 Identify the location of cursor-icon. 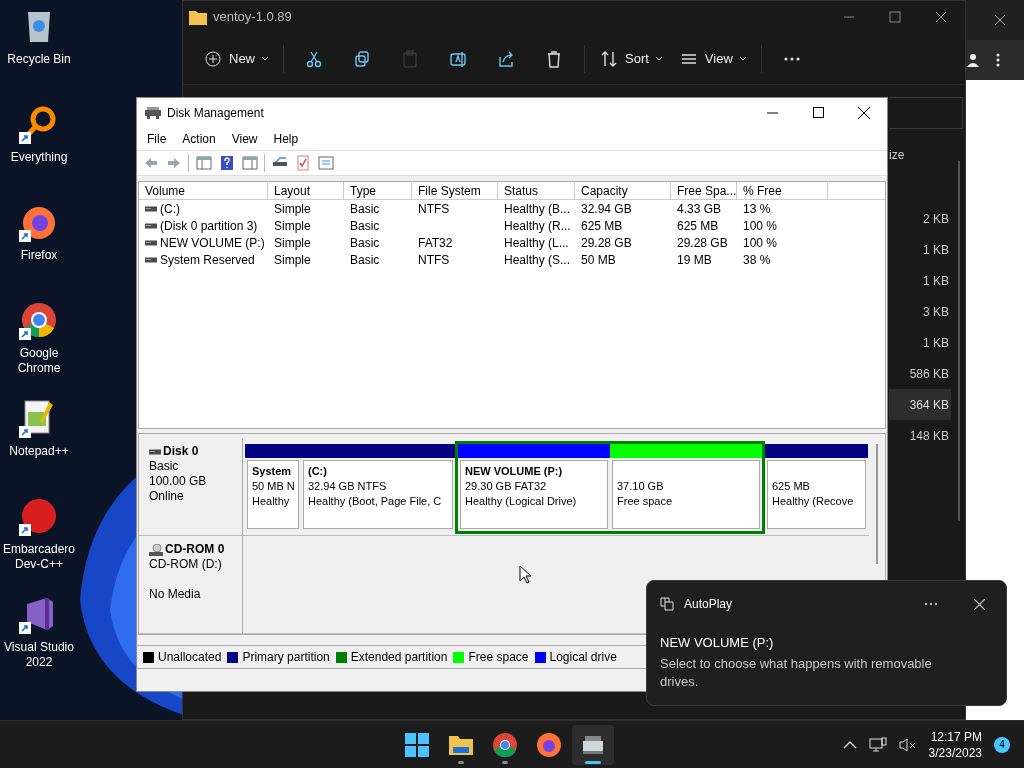
(525, 574).